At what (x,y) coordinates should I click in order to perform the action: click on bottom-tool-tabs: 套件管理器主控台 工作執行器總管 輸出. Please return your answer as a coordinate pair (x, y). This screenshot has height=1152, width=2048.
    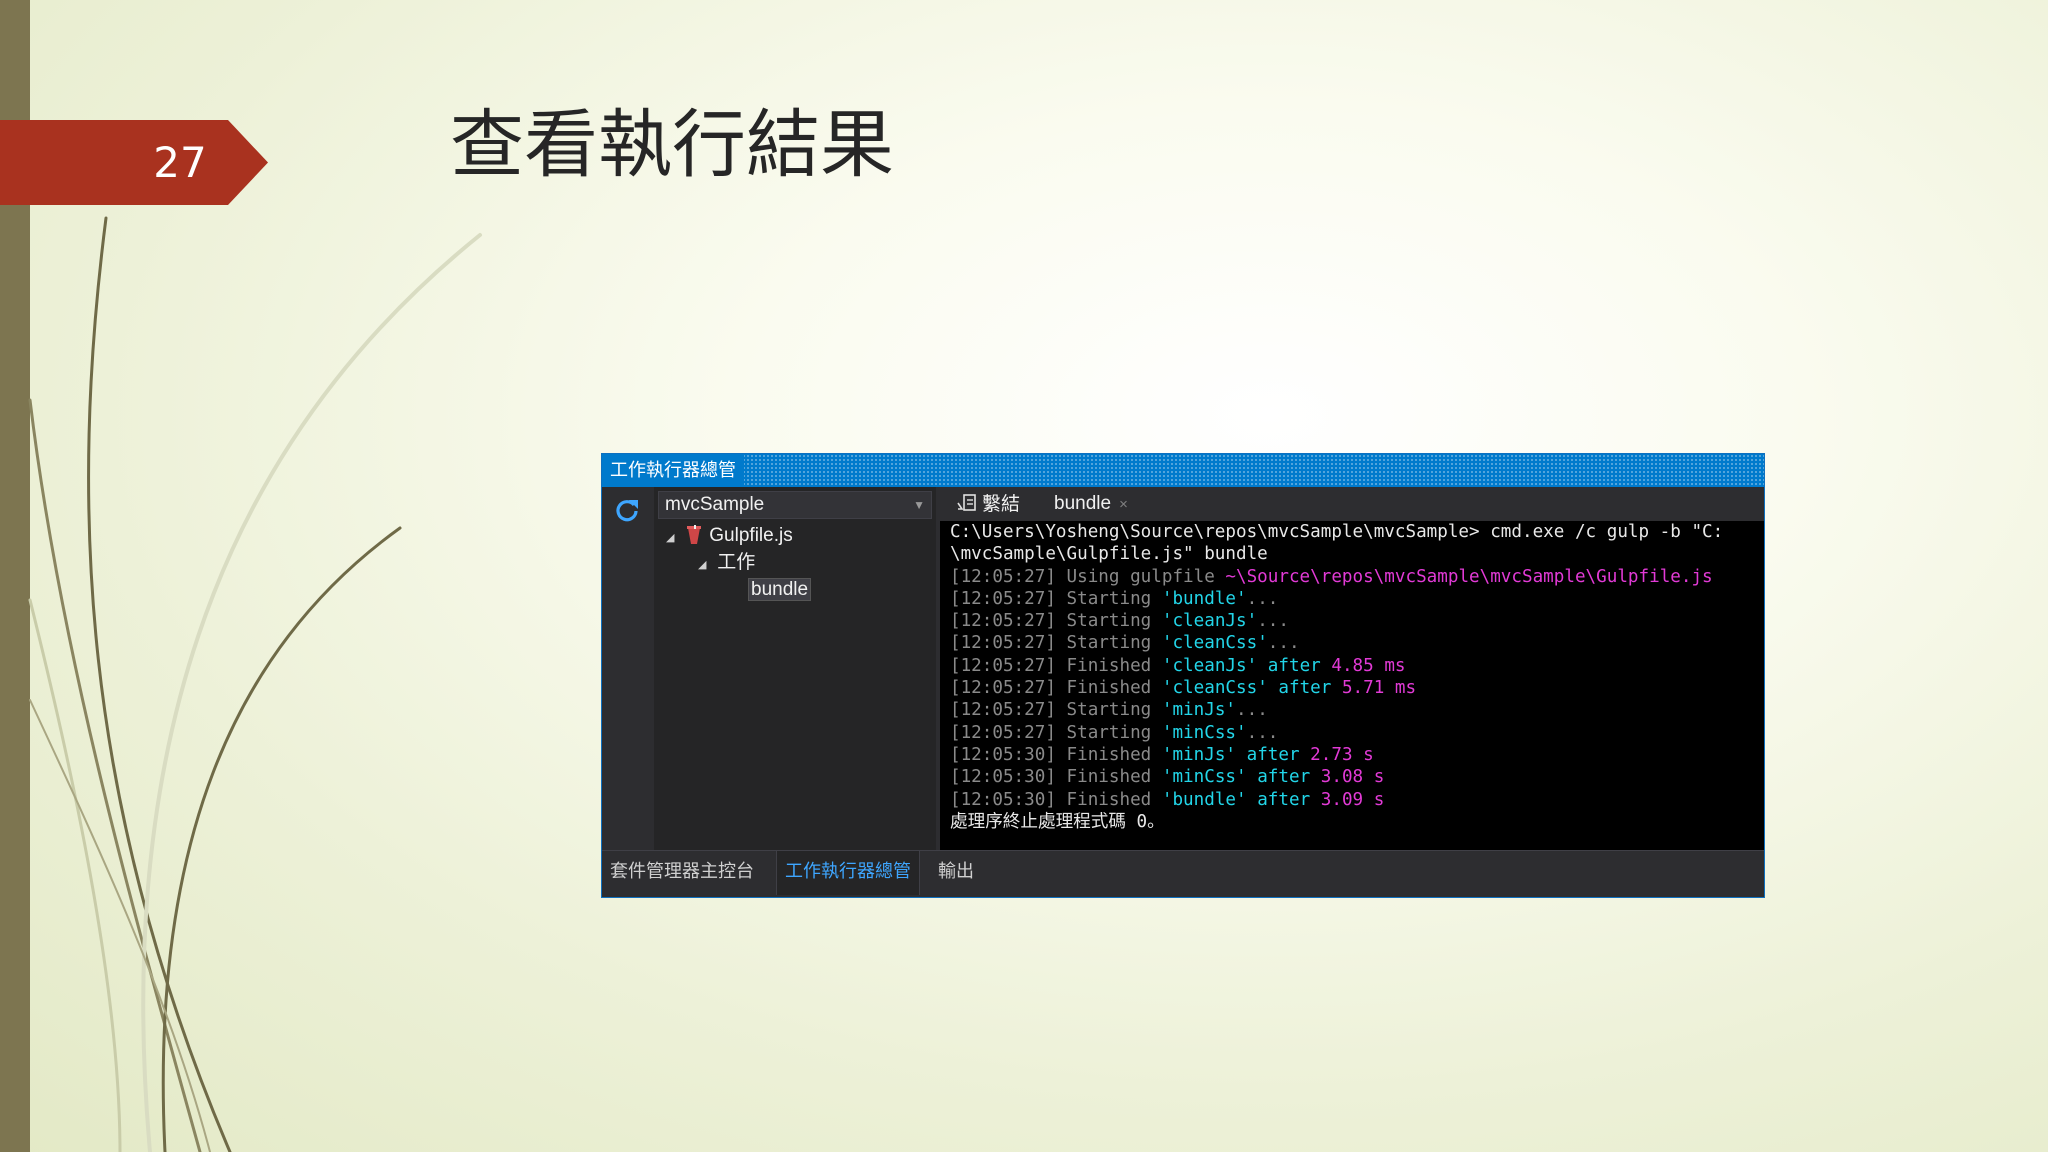
    Looking at the image, I should click on (1183, 873).